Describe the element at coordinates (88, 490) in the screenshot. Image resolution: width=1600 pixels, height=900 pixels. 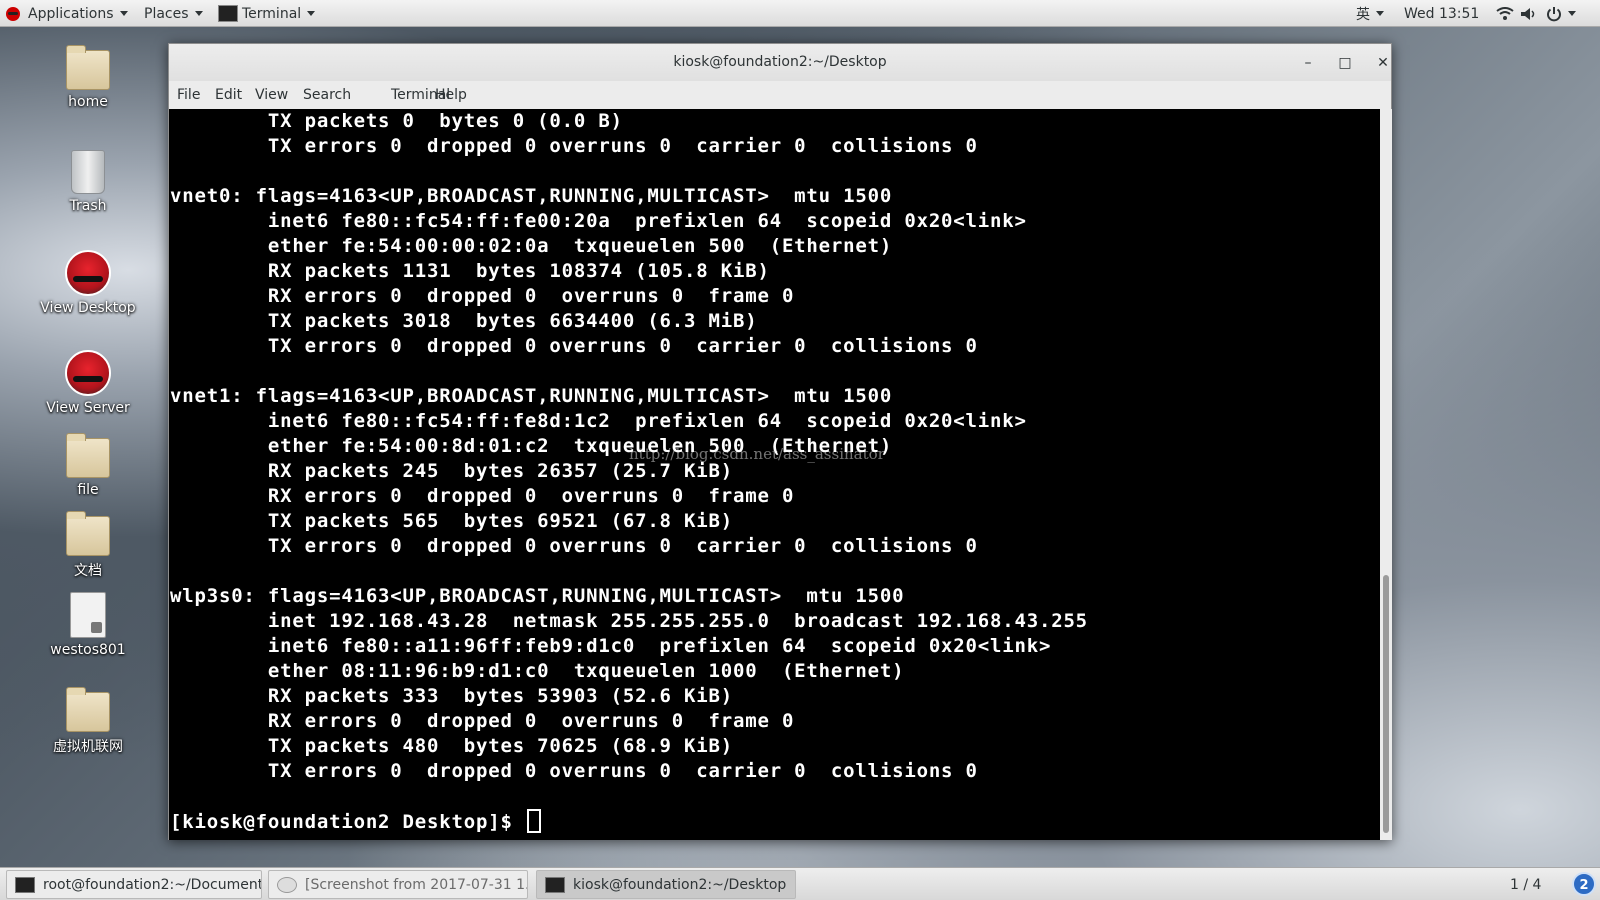
I see `desktop-icon-label: file` at that location.